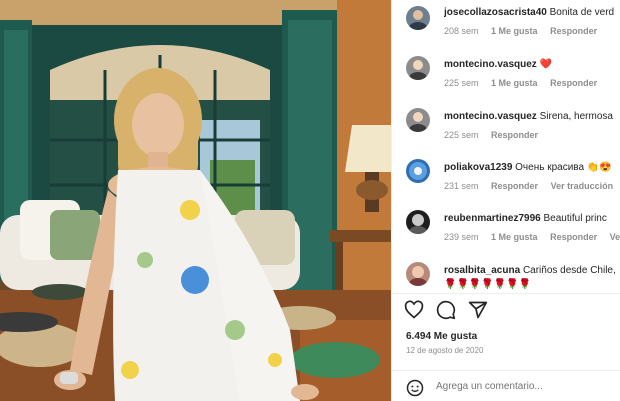 This screenshot has height=401, width=620. Describe the element at coordinates (482, 270) in the screenshot. I see `comment-username: rosalbita_acuna` at that location.